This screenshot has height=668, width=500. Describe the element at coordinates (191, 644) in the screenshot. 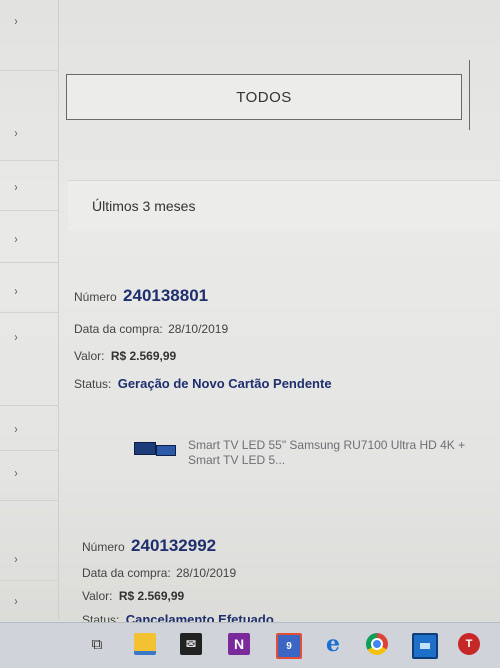

I see `mail-icon: ✉` at that location.